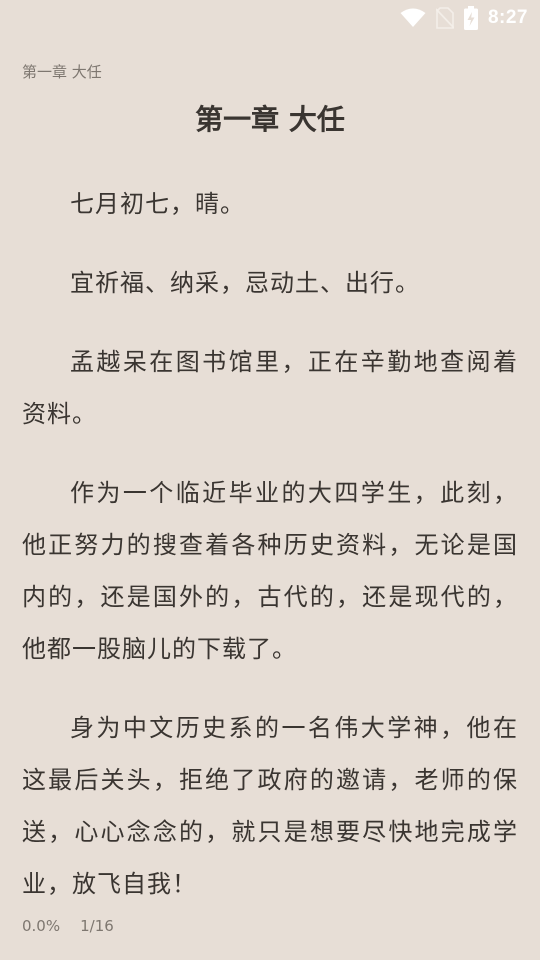 The width and height of the screenshot is (540, 960). What do you see at coordinates (270, 119) in the screenshot?
I see `chapter-title: 第一章 大任` at bounding box center [270, 119].